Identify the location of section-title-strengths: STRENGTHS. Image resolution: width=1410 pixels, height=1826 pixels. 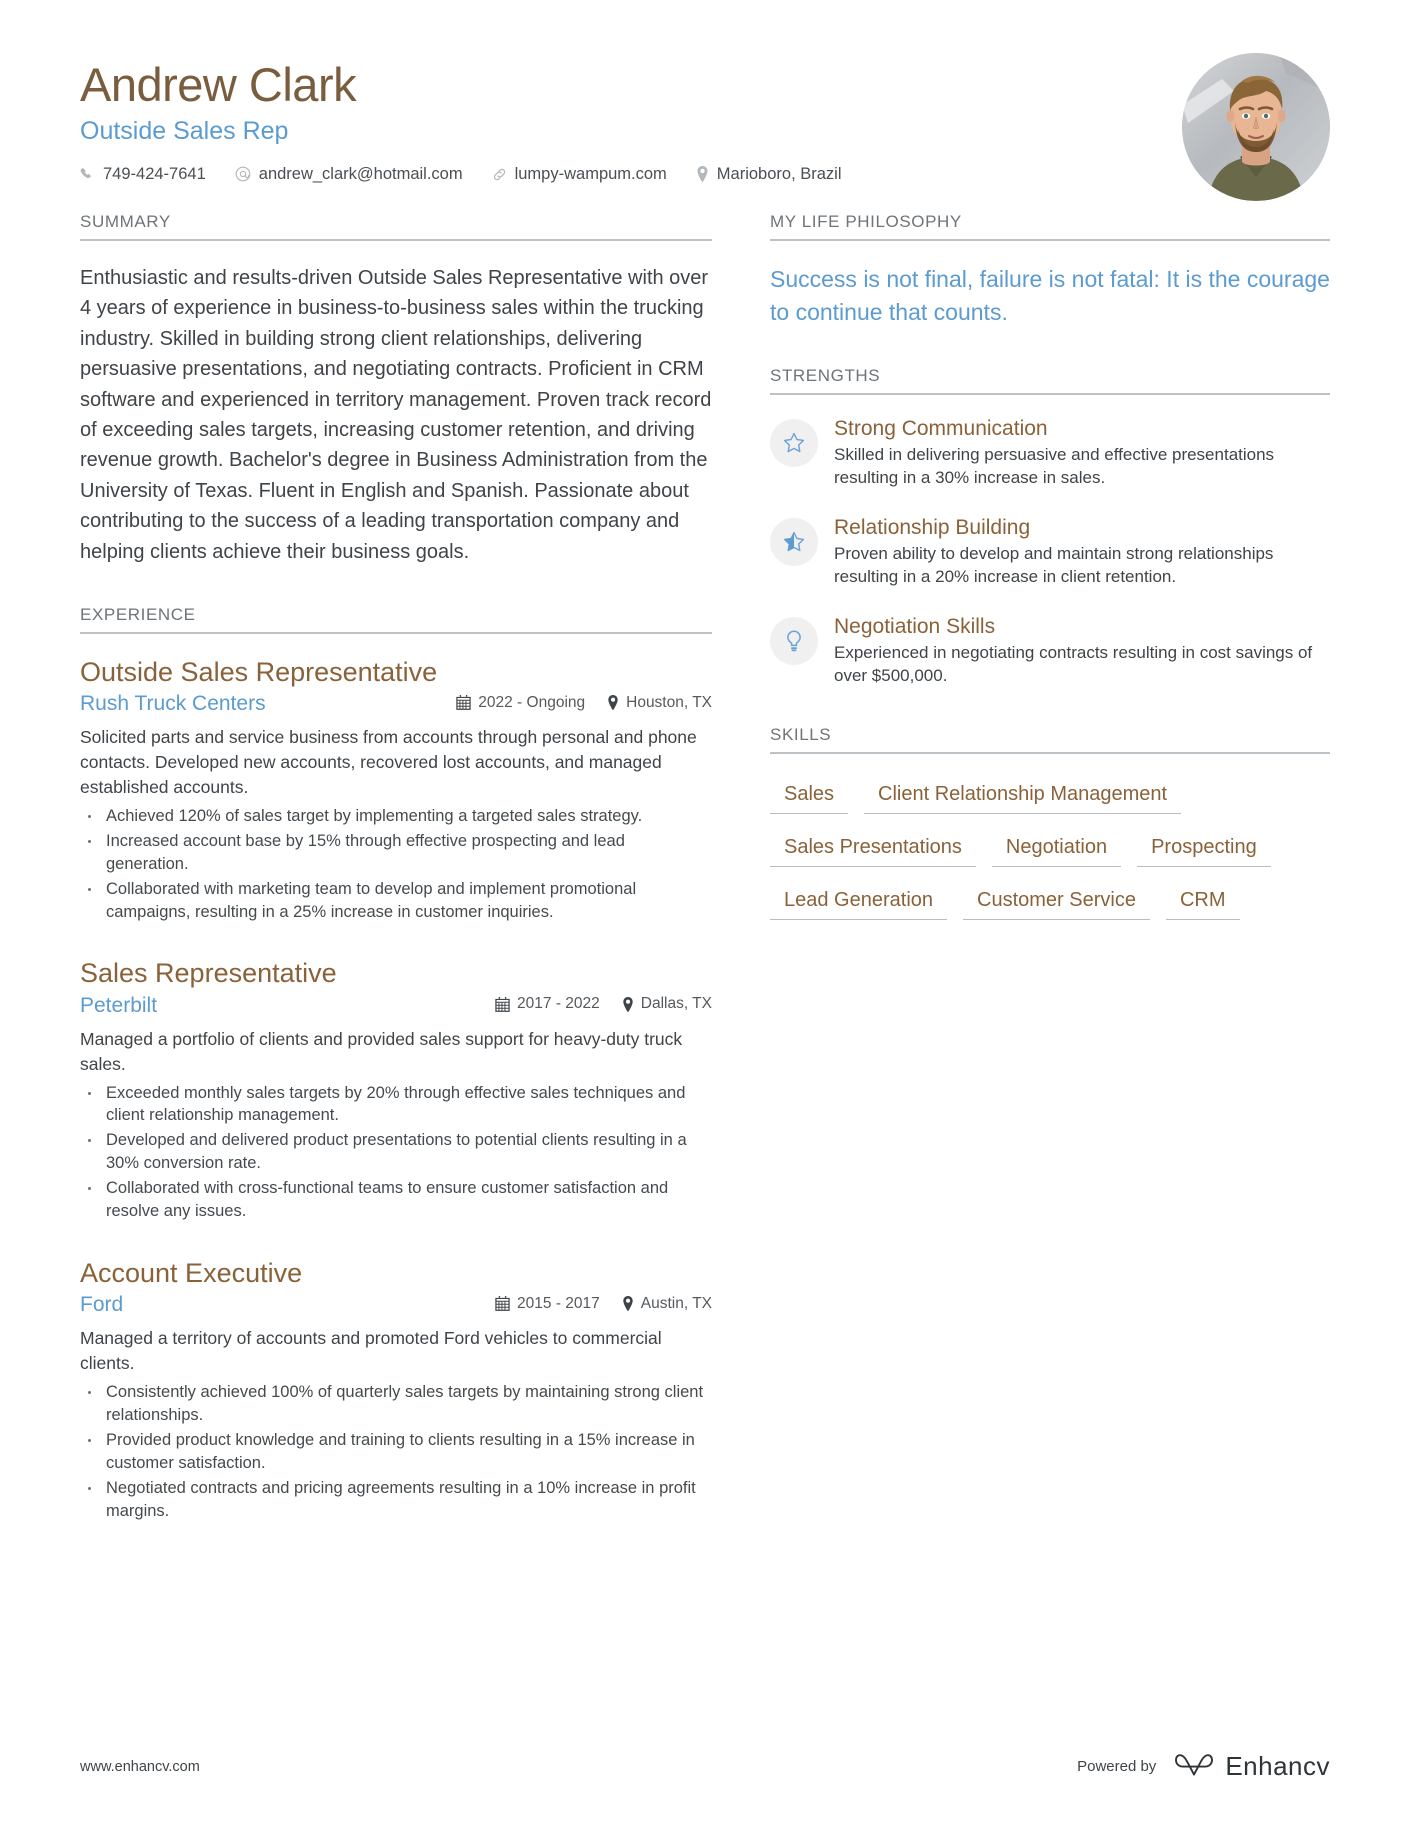
(1050, 381).